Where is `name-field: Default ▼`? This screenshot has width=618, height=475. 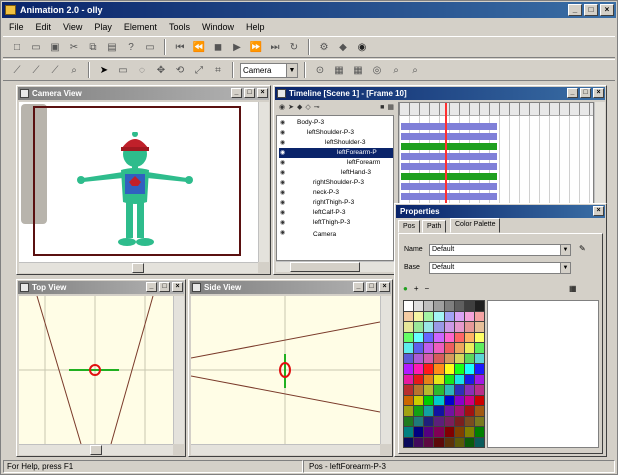 name-field: Default ▼ is located at coordinates (500, 250).